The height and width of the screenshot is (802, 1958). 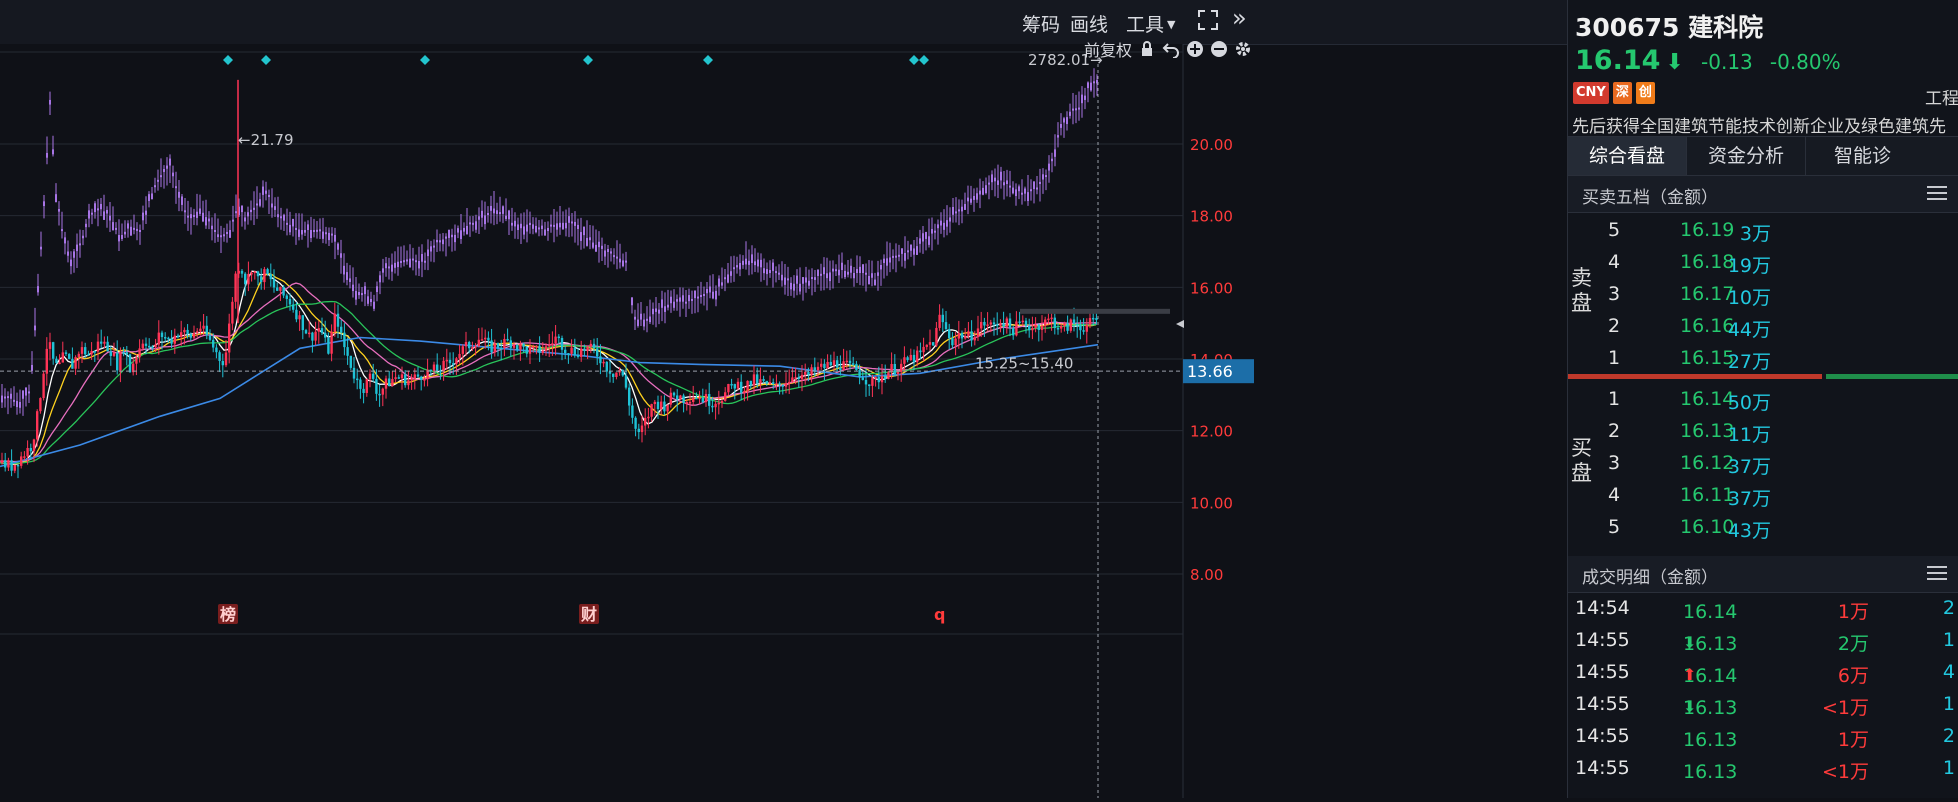 What do you see at coordinates (1763, 673) in the screenshot?
I see `trade-row: 14:55 16.14 ⬆ 6万 4` at bounding box center [1763, 673].